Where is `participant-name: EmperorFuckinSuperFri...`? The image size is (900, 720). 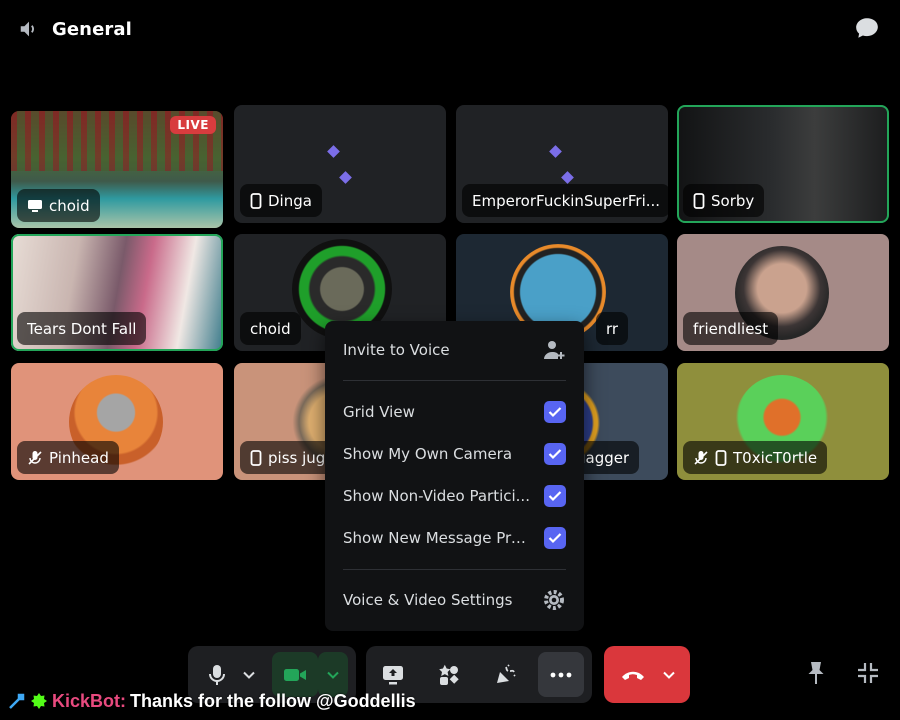
participant-name: EmperorFuckinSuperFri... is located at coordinates (566, 200).